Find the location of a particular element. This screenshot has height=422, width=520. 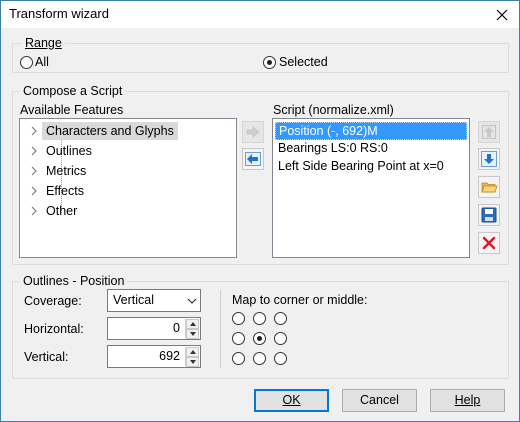

script-label: Script (normalize.xml) is located at coordinates (333, 110).